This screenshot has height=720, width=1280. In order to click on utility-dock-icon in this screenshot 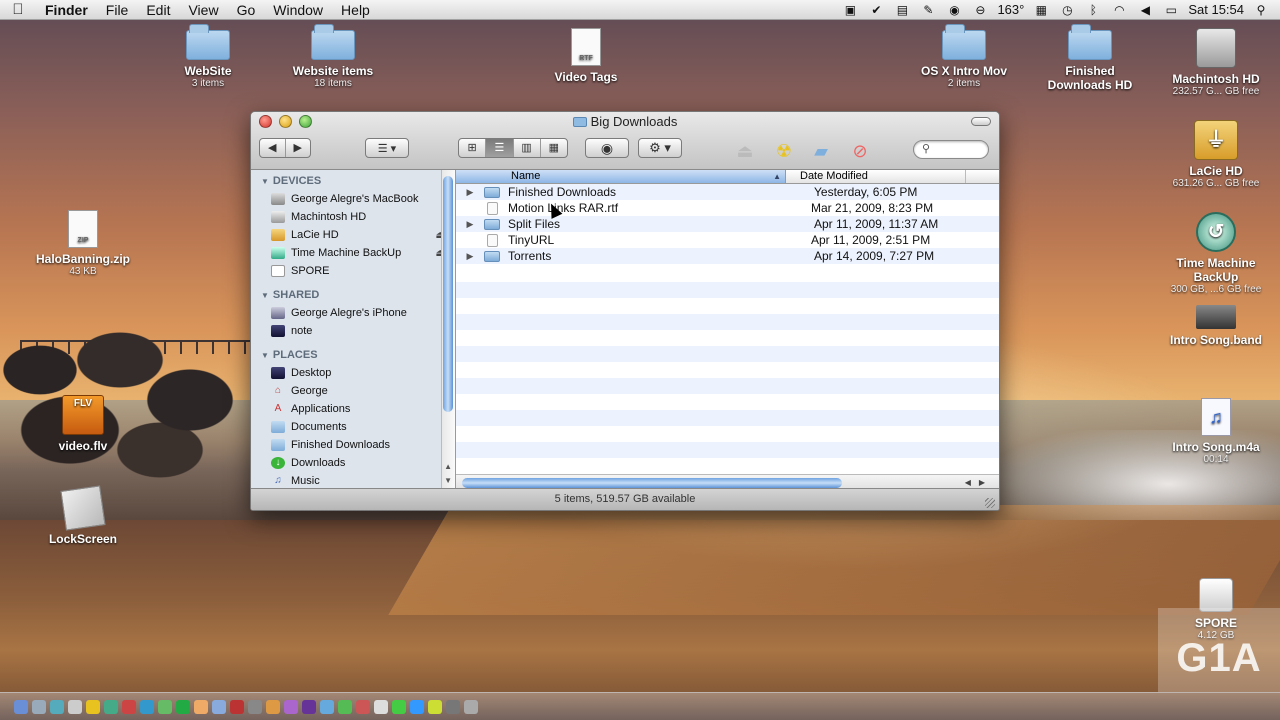, I will do `click(237, 706)`.